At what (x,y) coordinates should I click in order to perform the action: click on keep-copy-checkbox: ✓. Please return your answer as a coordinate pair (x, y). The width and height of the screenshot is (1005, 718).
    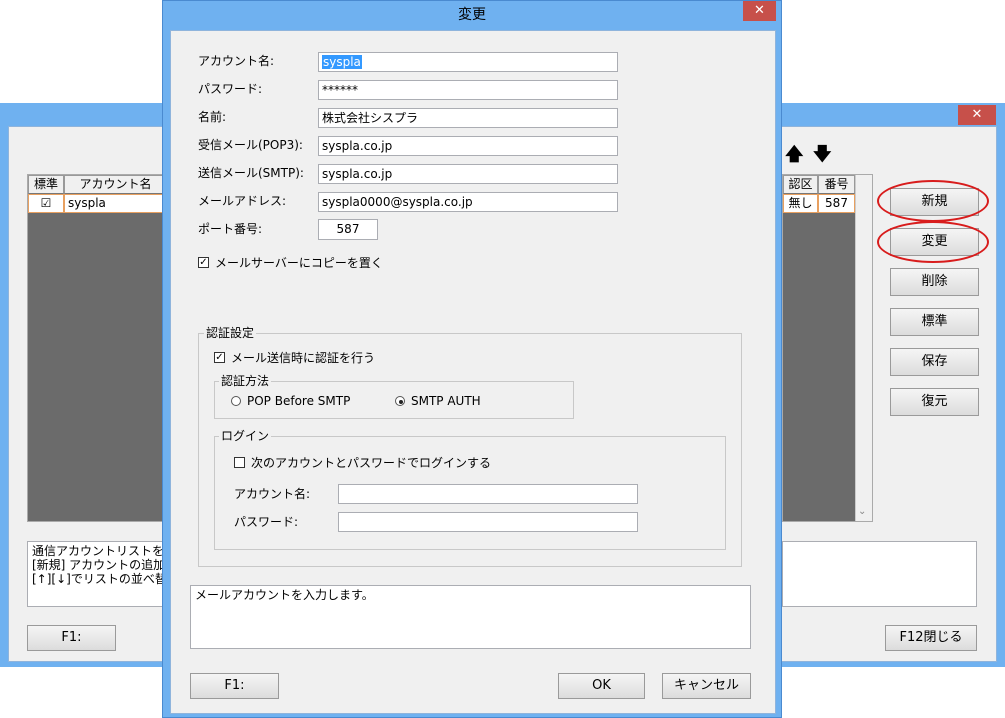
    Looking at the image, I should click on (203, 262).